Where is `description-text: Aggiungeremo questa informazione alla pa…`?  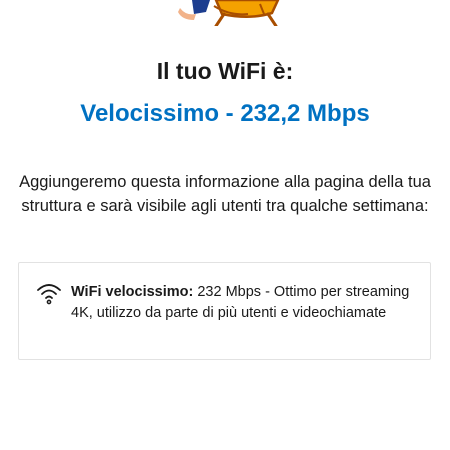 description-text: Aggiungeremo questa informazione alla pa… is located at coordinates (225, 194).